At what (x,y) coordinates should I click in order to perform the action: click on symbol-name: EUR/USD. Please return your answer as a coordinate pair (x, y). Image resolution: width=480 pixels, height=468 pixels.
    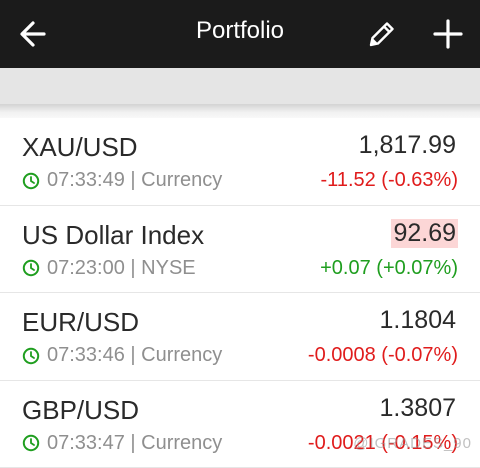
    Looking at the image, I should click on (81, 322).